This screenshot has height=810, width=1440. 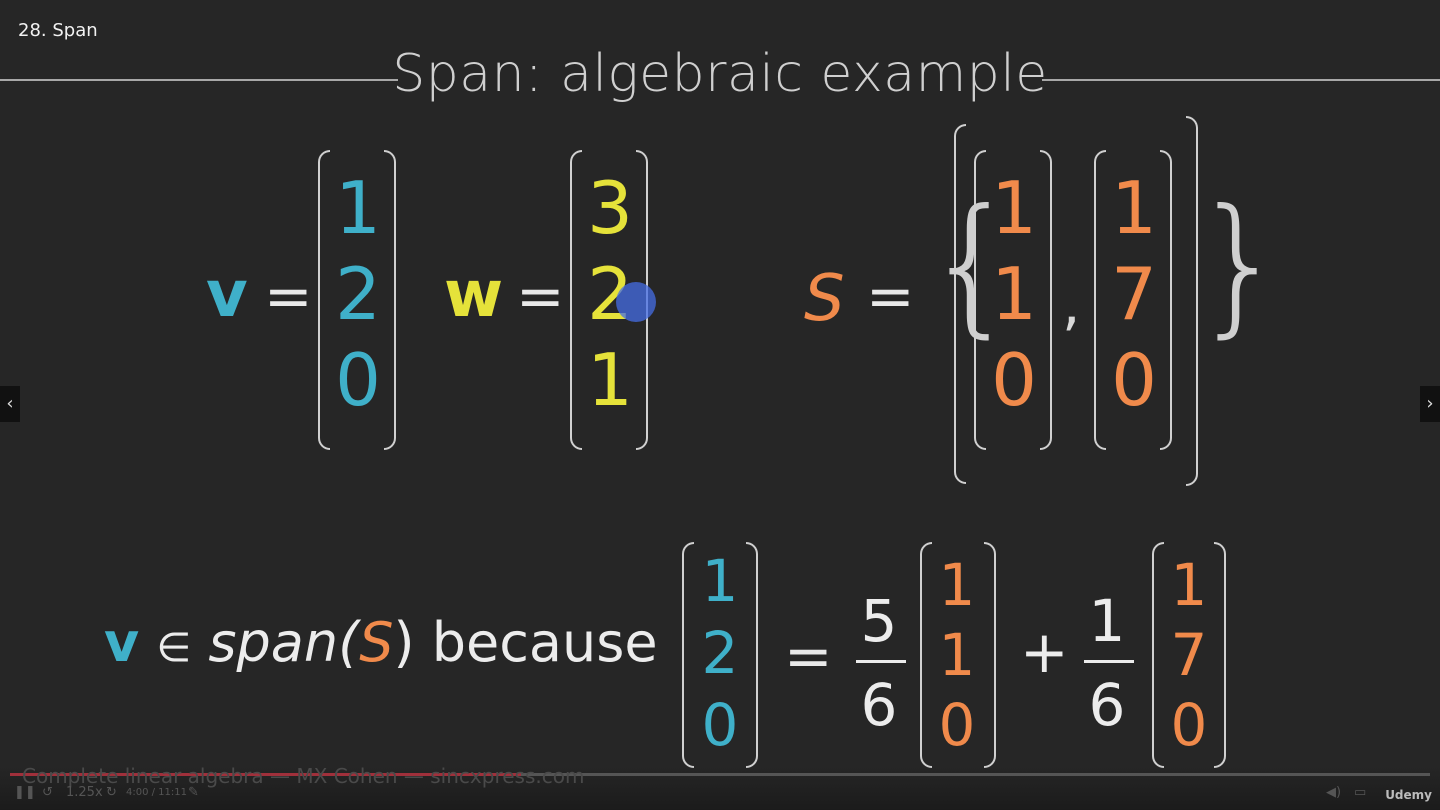 I want to click on bs2-entry: 1, so click(x=1189, y=585).